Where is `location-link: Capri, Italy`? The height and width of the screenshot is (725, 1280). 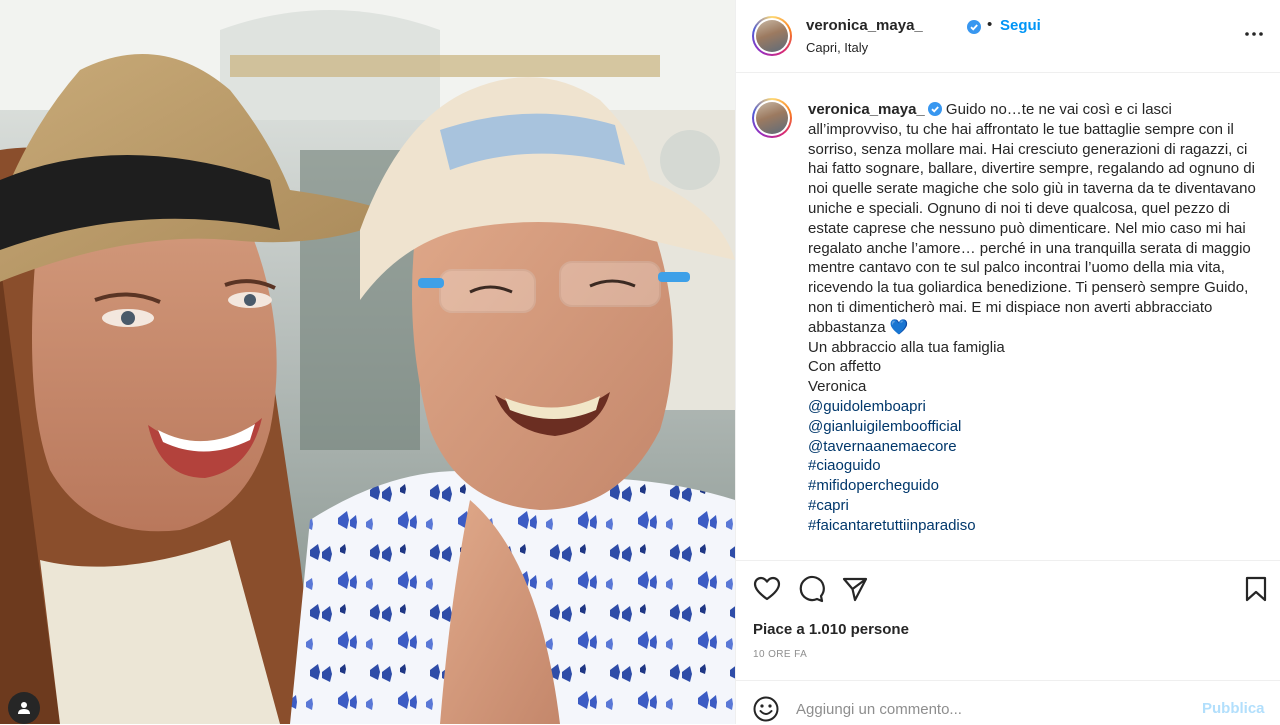
location-link: Capri, Italy is located at coordinates (837, 47).